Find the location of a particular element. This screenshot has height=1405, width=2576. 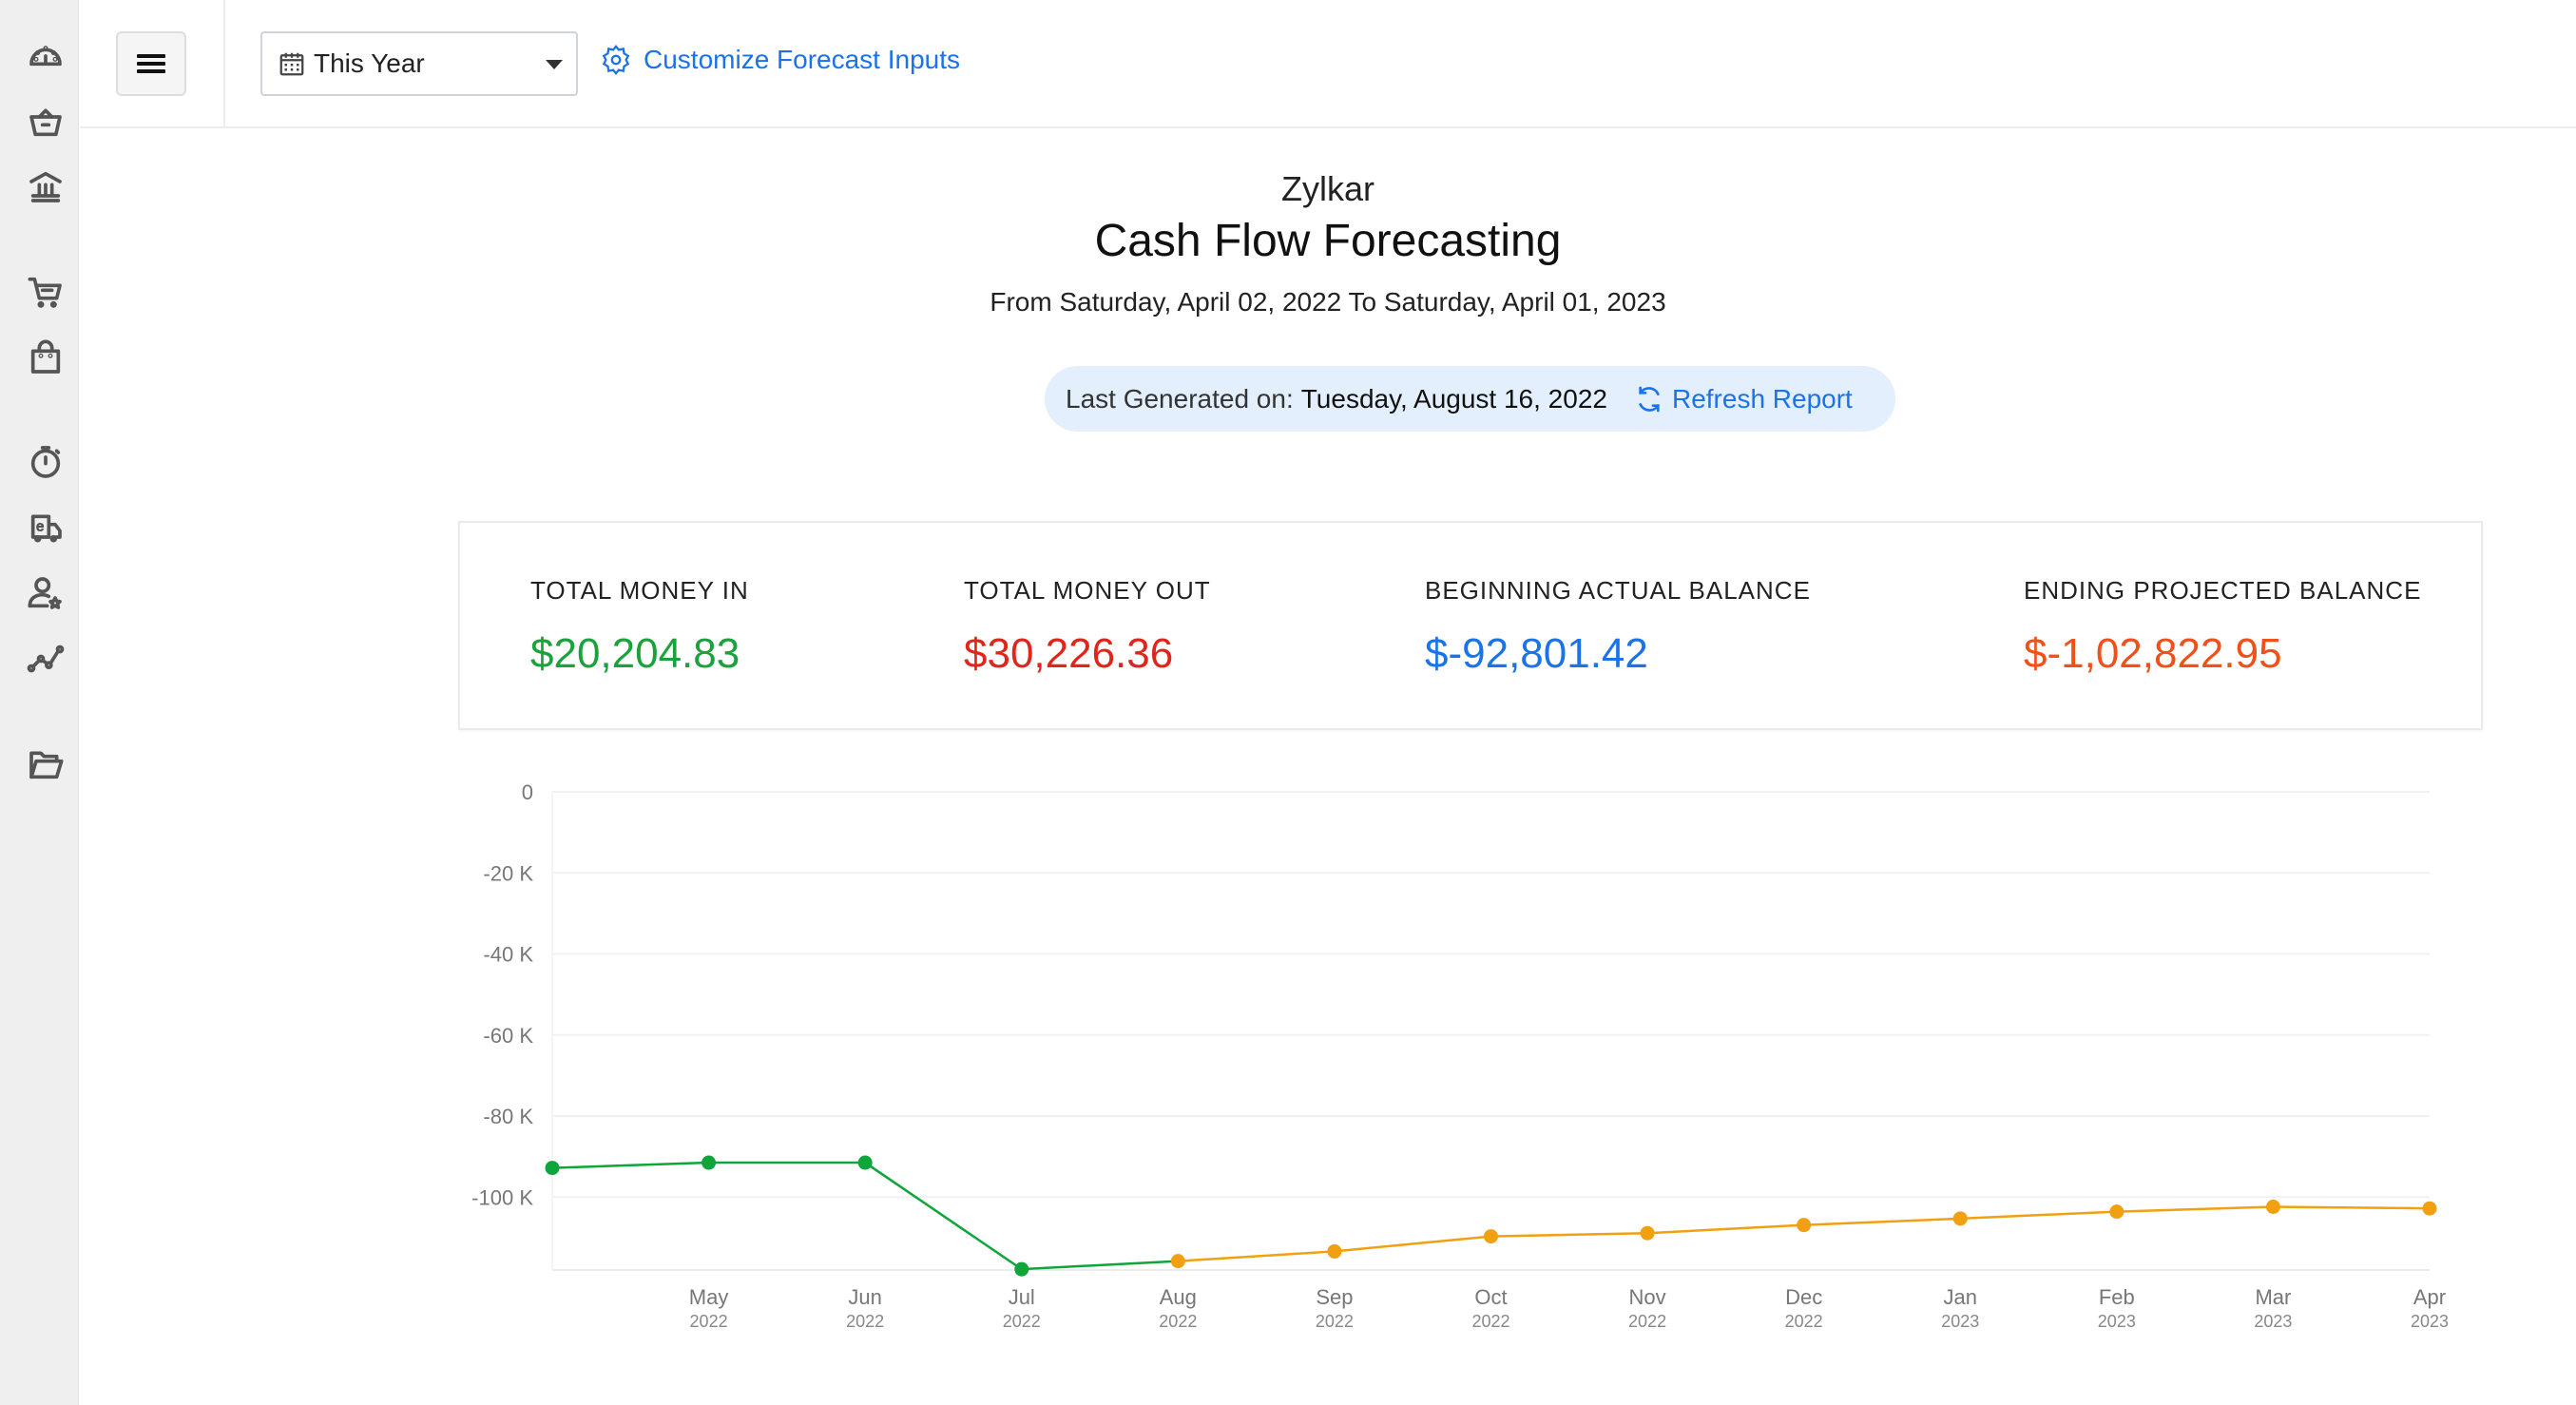

report-title: Cash Flow Forecasting is located at coordinates (1328, 241).